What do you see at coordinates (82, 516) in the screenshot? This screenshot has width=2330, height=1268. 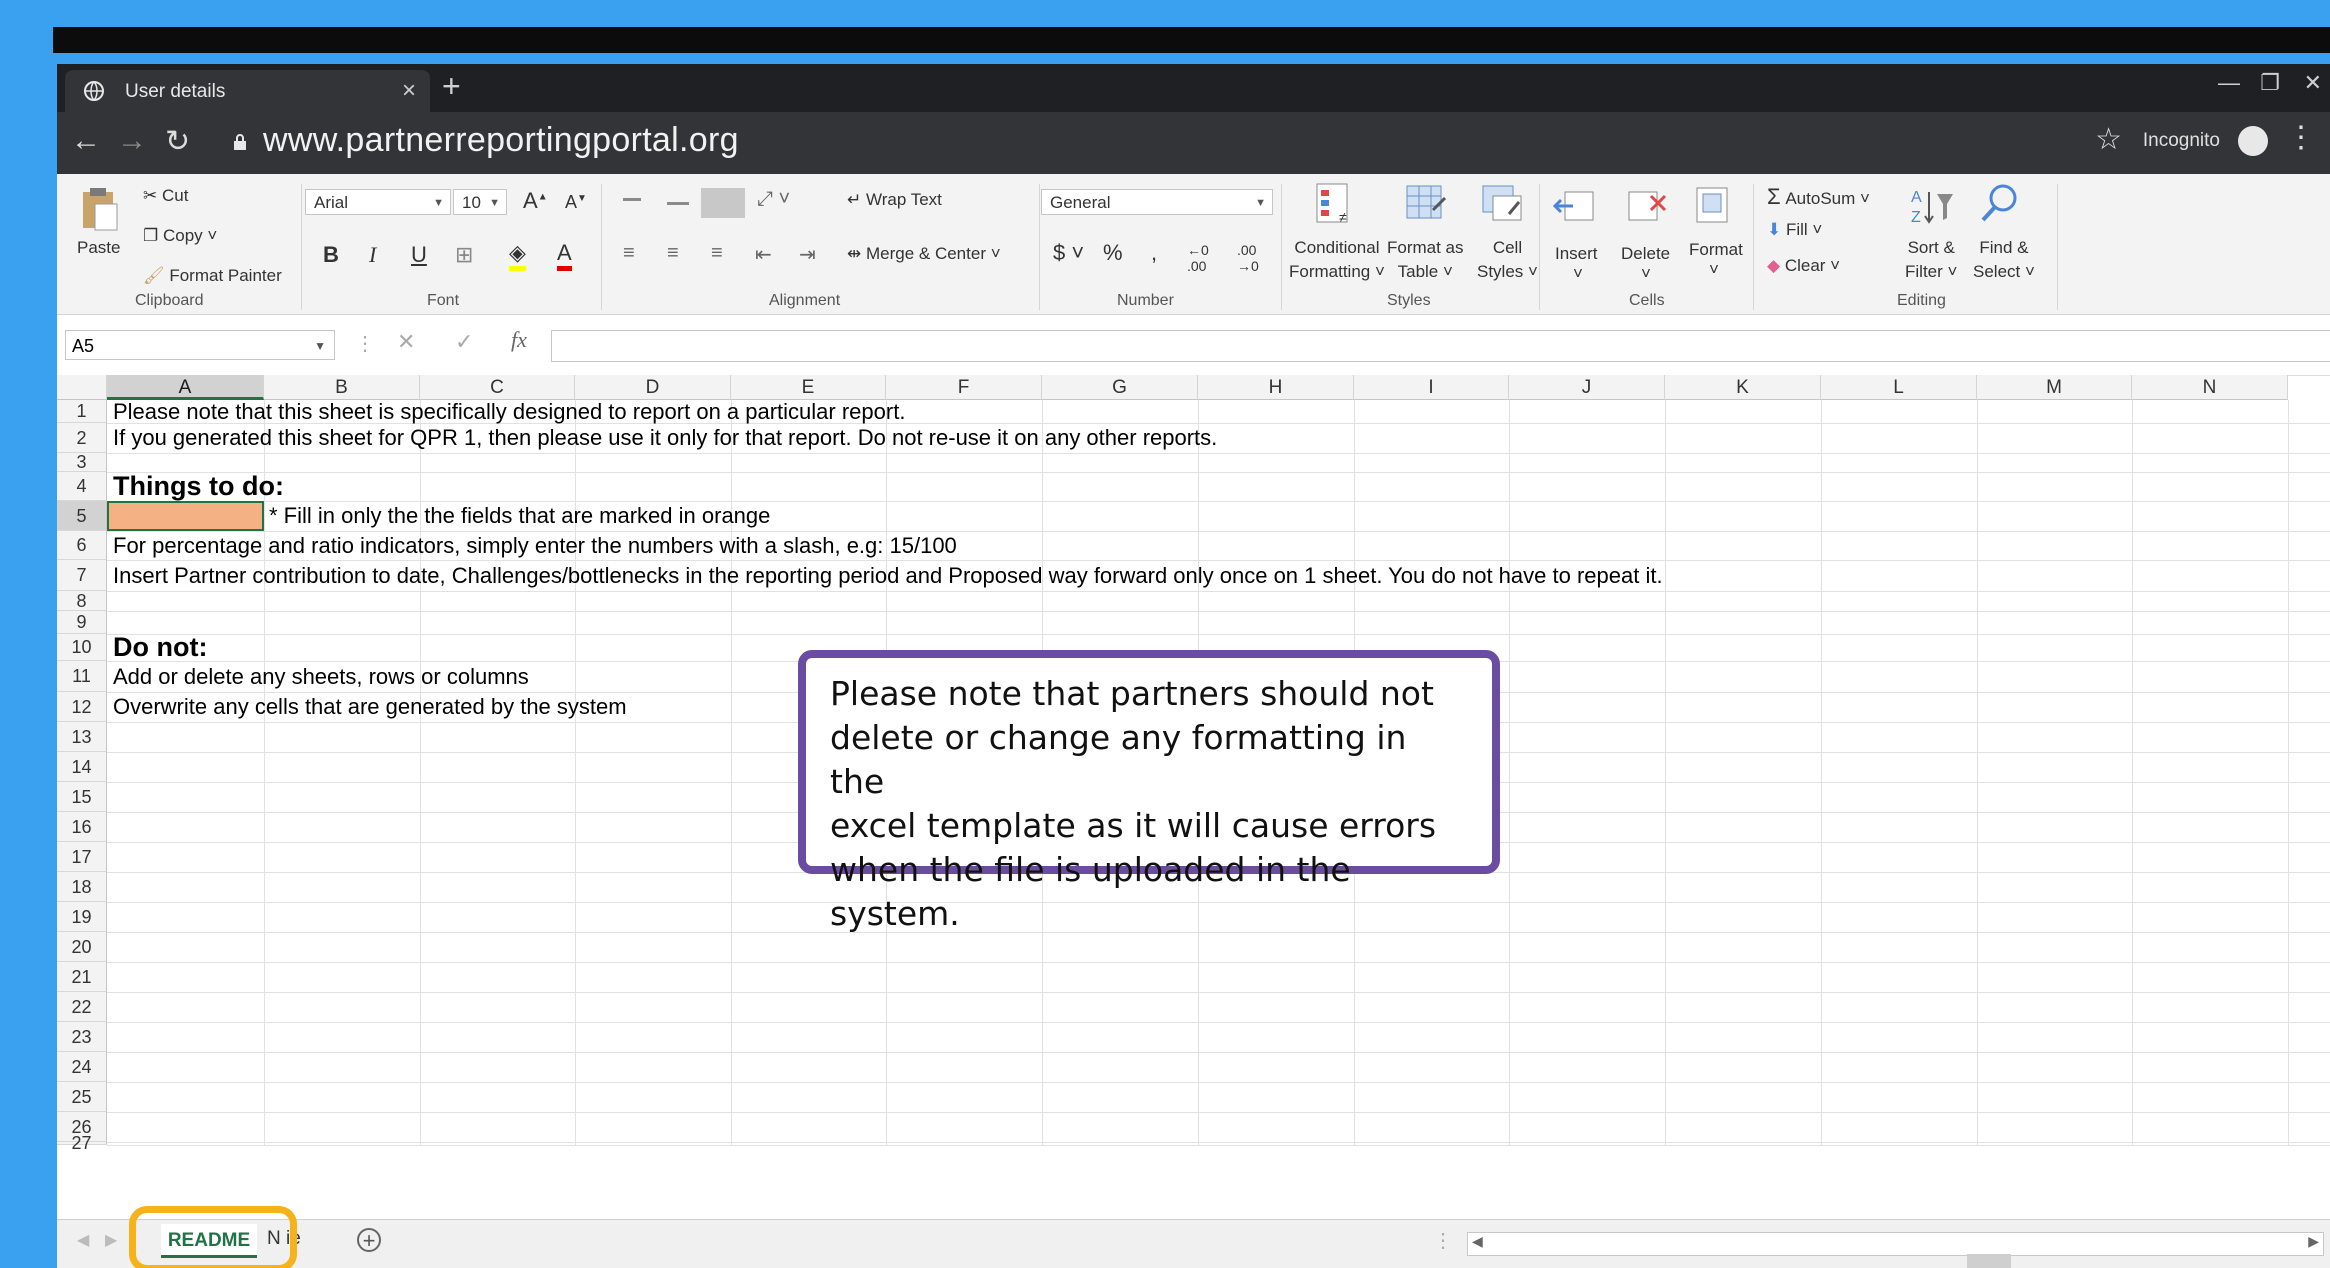 I see `row-header: 5` at bounding box center [82, 516].